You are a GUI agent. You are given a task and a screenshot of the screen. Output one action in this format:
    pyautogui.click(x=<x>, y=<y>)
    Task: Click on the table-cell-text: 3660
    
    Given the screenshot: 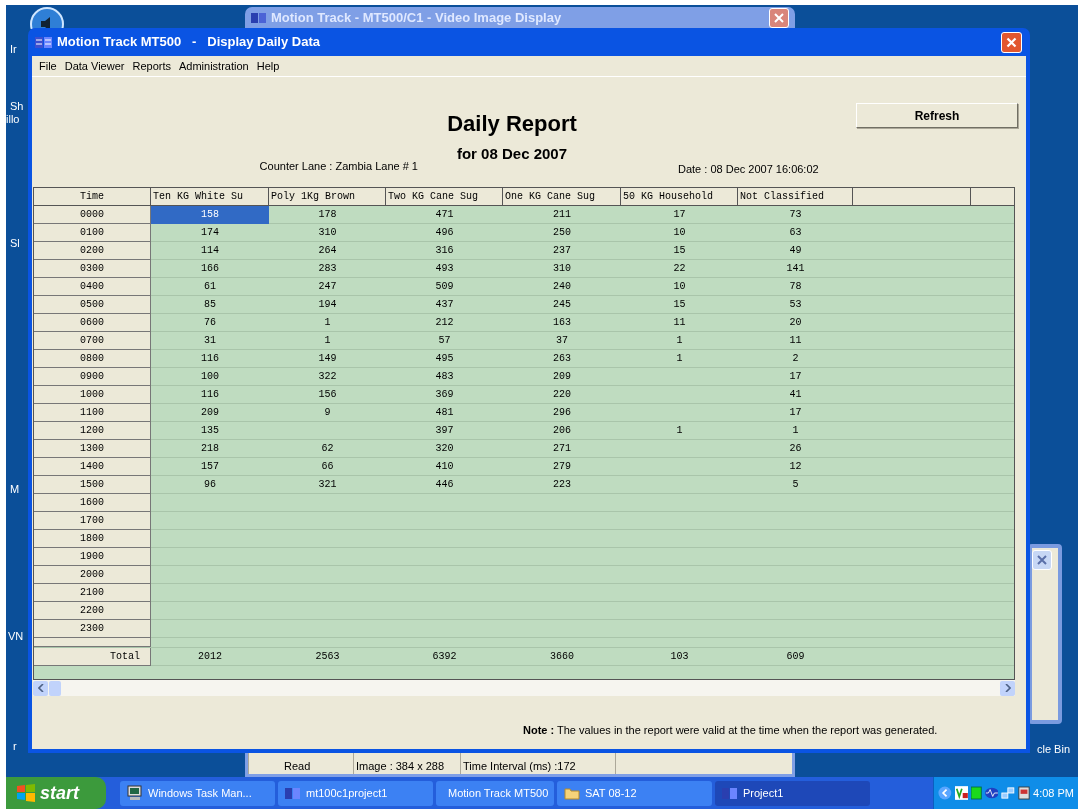 What is the action you would take?
    pyautogui.click(x=562, y=657)
    